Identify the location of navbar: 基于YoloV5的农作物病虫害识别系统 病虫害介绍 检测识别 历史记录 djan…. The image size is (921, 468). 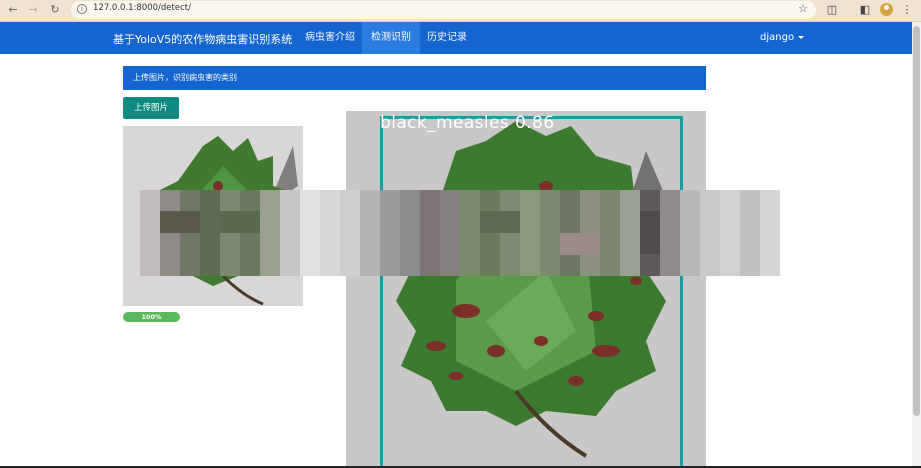
(456, 38).